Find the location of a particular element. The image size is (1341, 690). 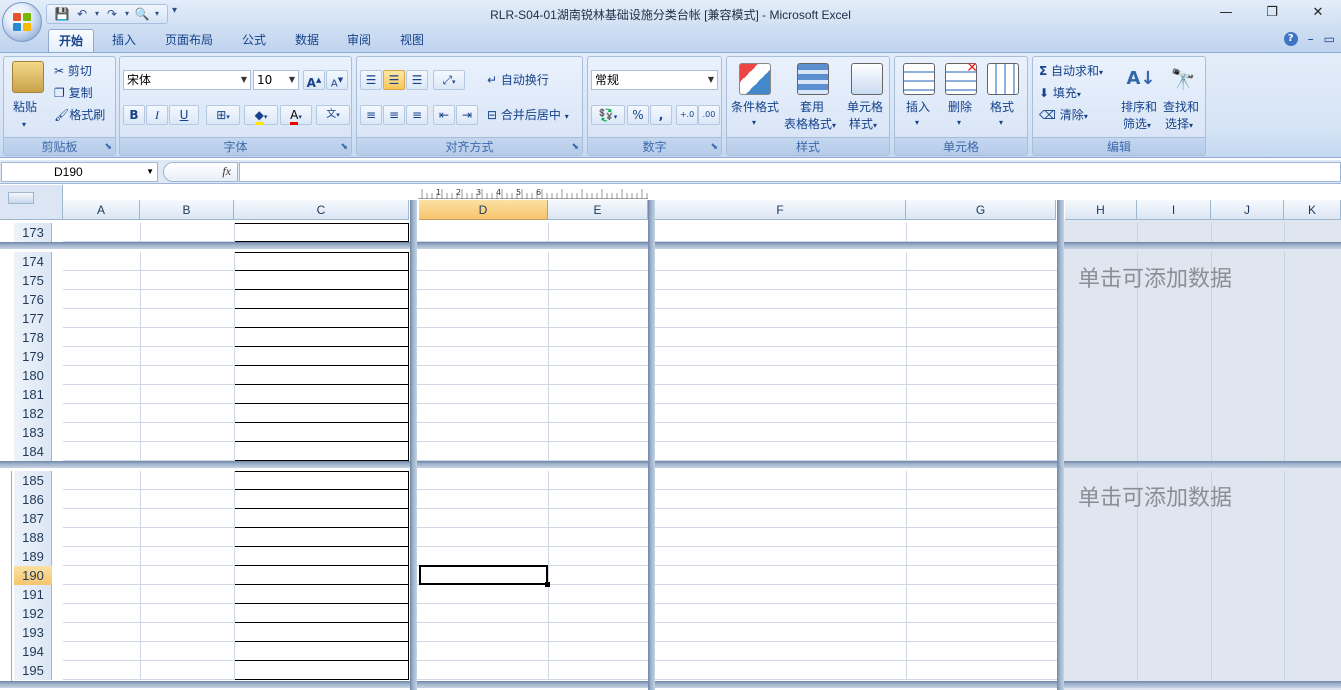

merge-center-button: ⊟ 合并后居中 ▾ is located at coordinates (528, 116).